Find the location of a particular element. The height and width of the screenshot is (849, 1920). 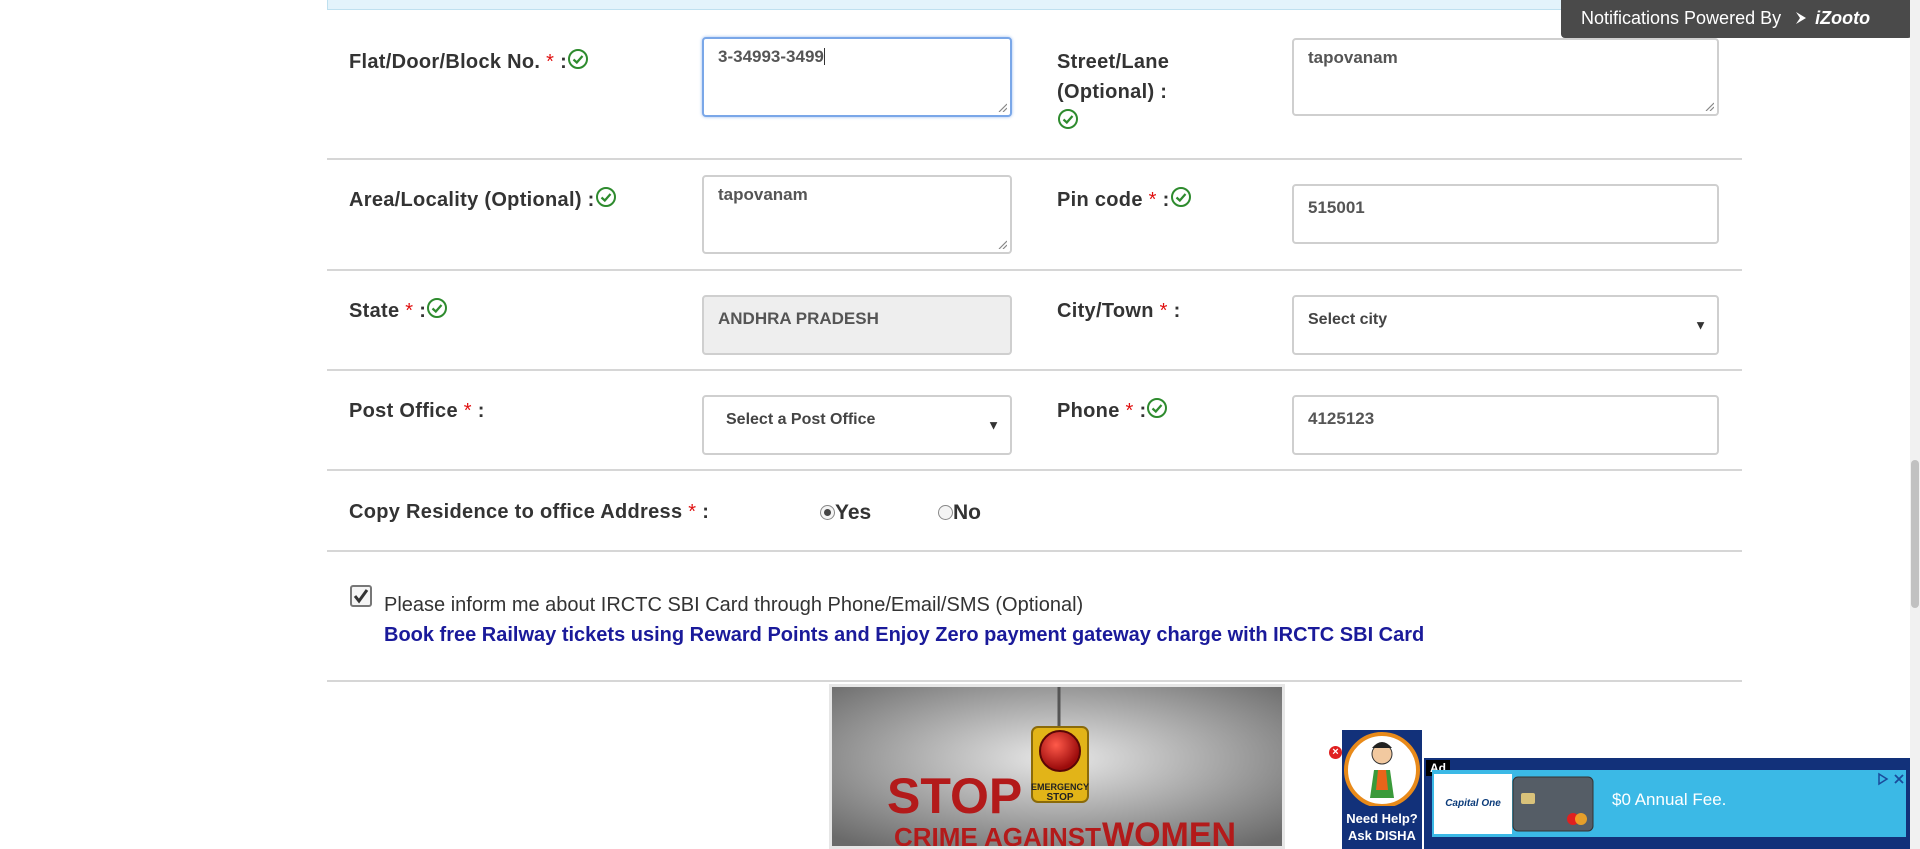

page-scrollbar is located at coordinates (1915, 424).